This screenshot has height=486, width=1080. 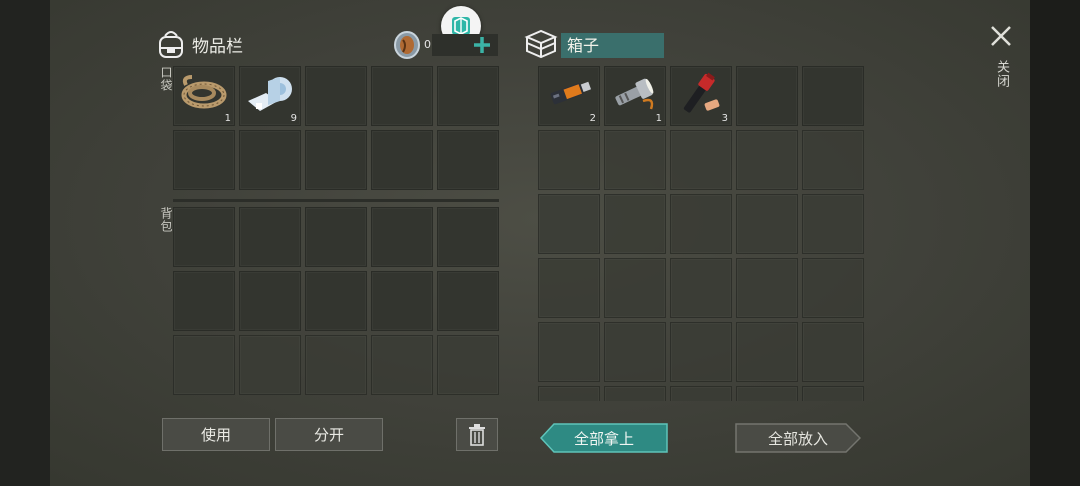 I want to click on pocket-grid: 1 9, so click(x=336, y=128).